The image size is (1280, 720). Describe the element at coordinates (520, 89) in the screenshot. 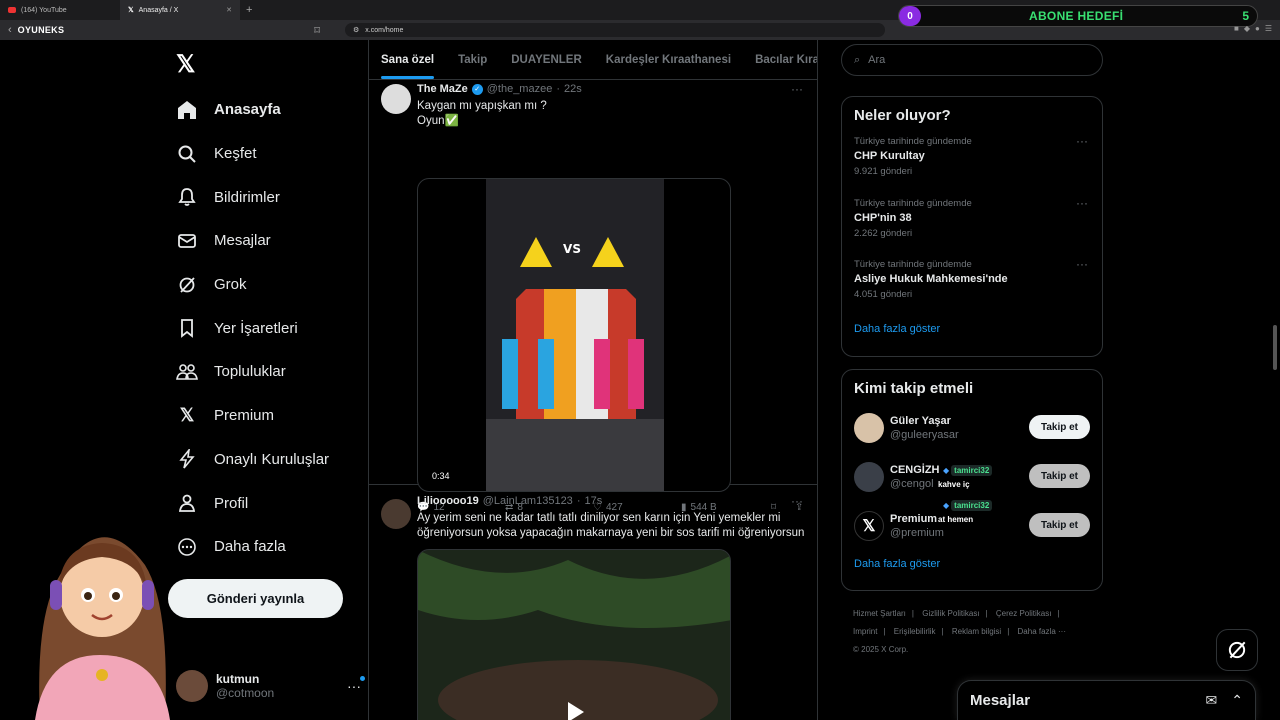

I see `tweet-author-handle: @the_mazee` at that location.